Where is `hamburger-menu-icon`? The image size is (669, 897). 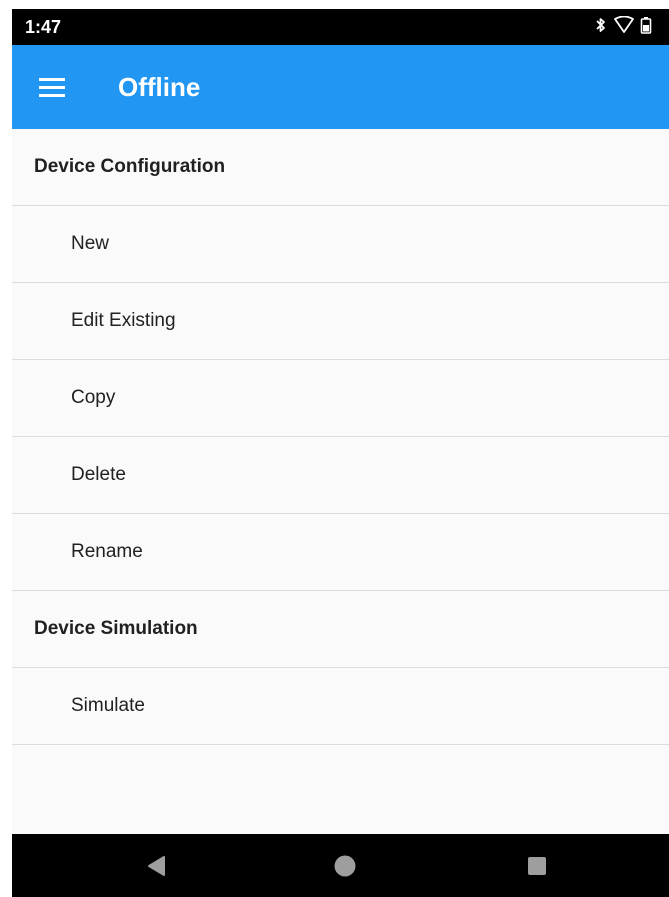
hamburger-menu-icon is located at coordinates (52, 87).